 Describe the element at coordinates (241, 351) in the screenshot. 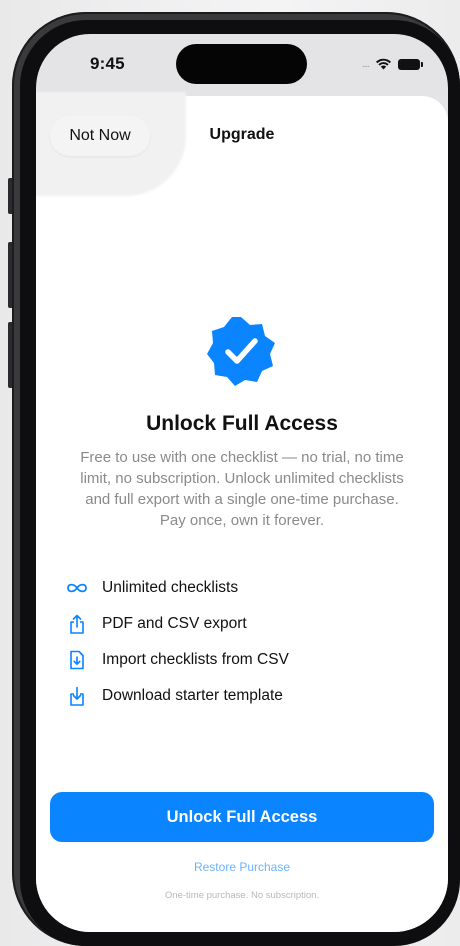

I see `verified-badge-icon` at that location.